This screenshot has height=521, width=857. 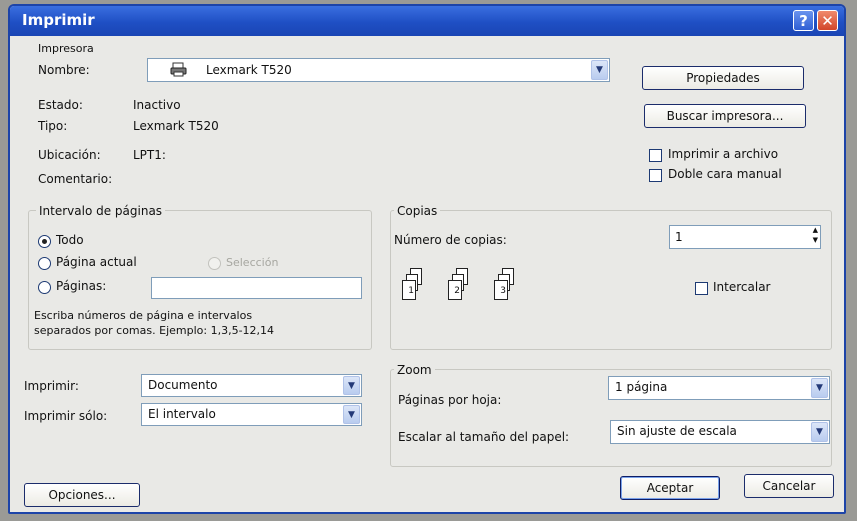 What do you see at coordinates (427, 21) in the screenshot?
I see `title-bar: Imprimir ? ✕` at bounding box center [427, 21].